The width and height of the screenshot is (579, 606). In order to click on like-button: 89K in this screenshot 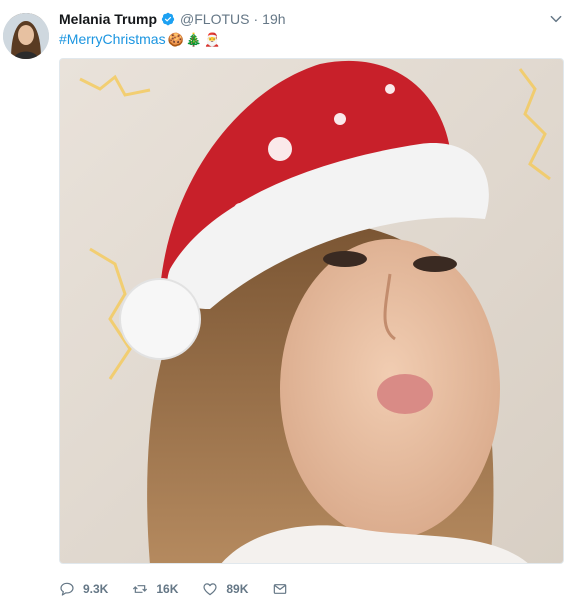, I will do `click(225, 589)`.